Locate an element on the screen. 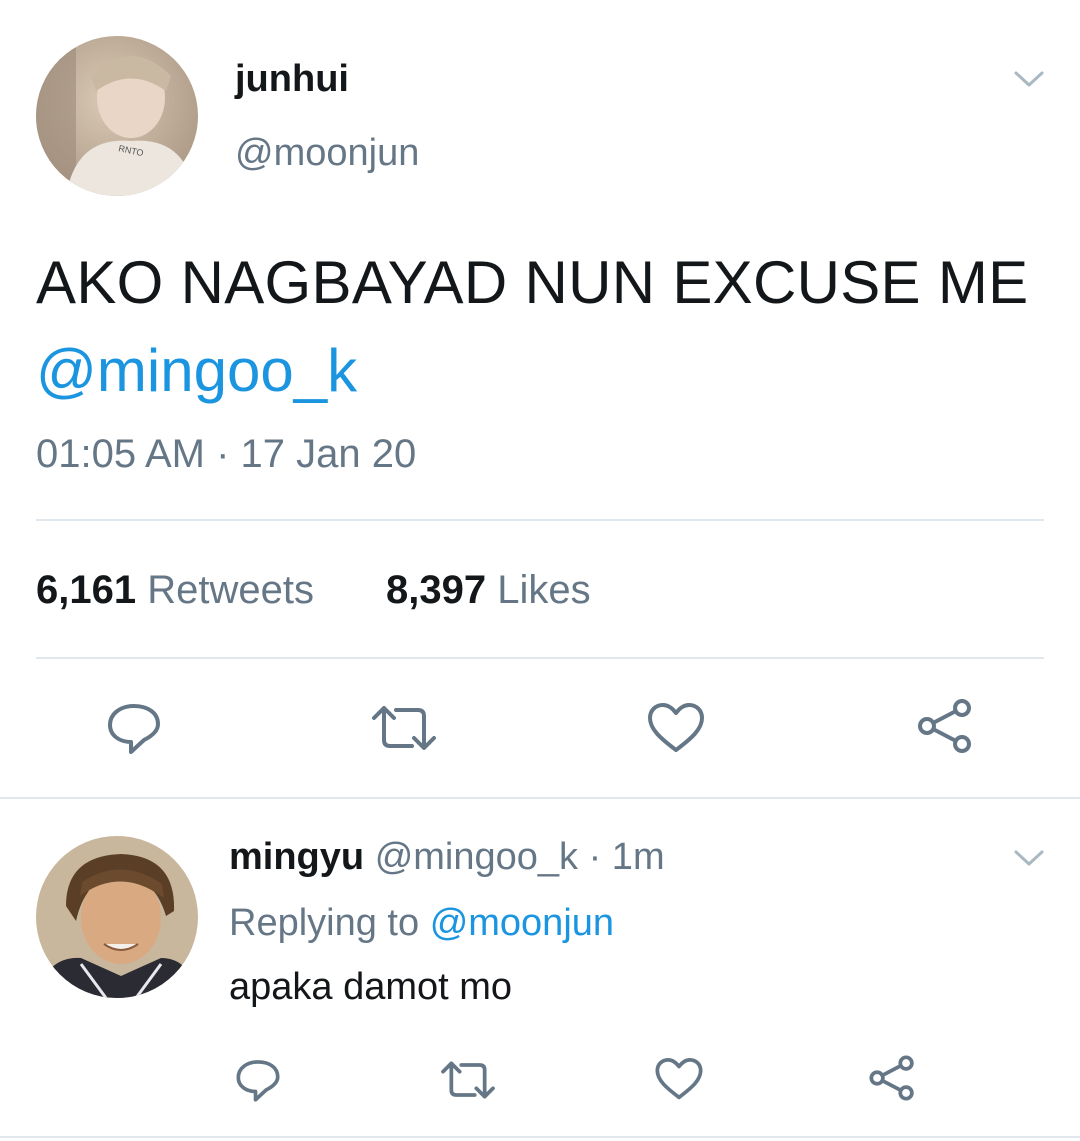 This screenshot has height=1141, width=1080. author-display-name: junhui is located at coordinates (292, 79).